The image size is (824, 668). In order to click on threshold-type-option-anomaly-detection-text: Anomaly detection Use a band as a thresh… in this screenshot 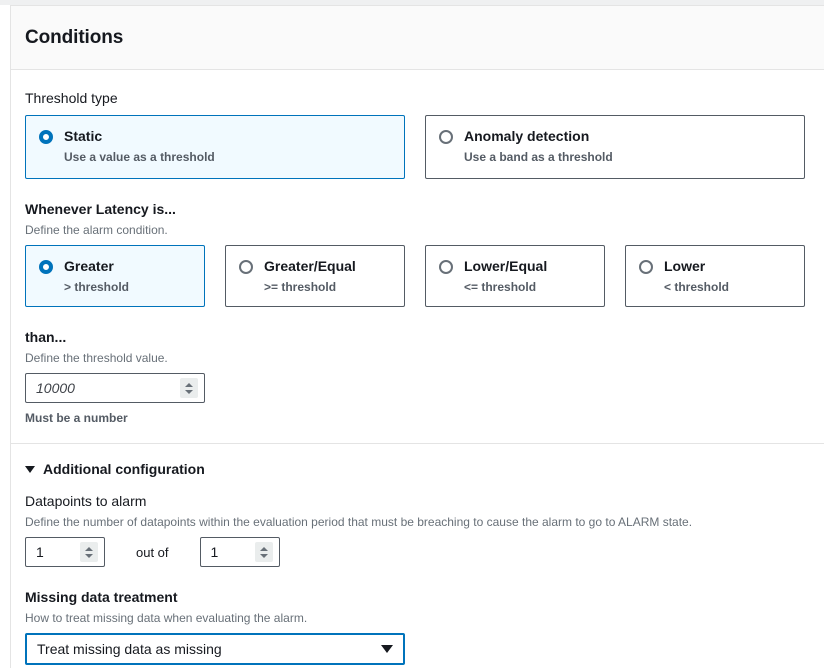, I will do `click(538, 146)`.